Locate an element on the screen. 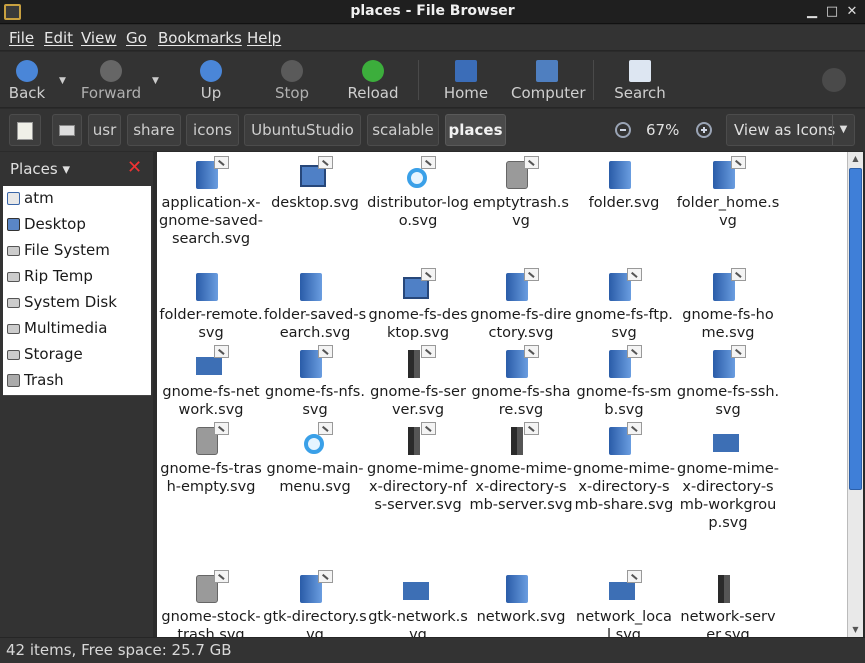 The image size is (865, 663). file-name: gnome-fs-ftp.svg is located at coordinates (624, 324).